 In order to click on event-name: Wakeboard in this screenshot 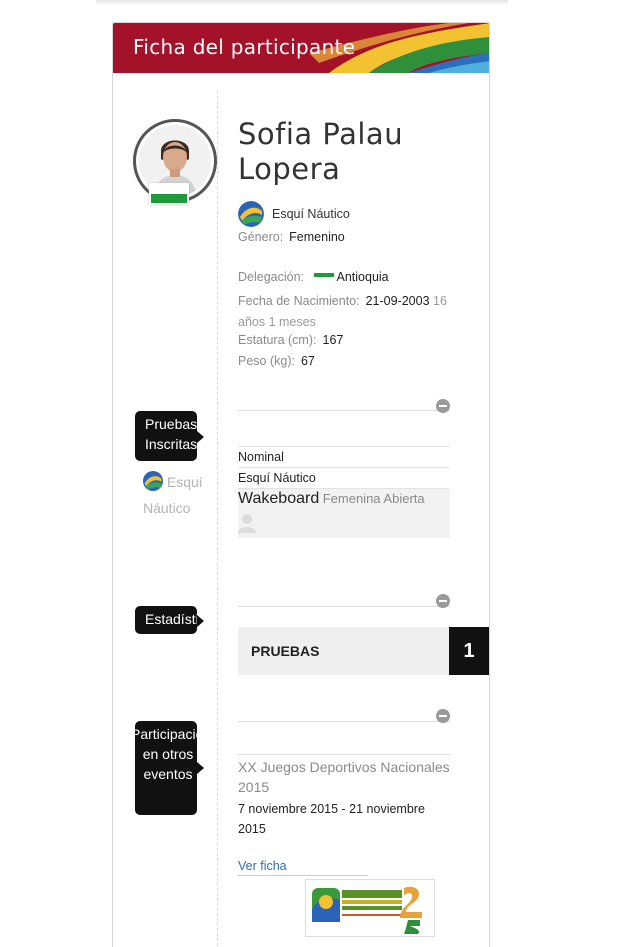, I will do `click(279, 498)`.